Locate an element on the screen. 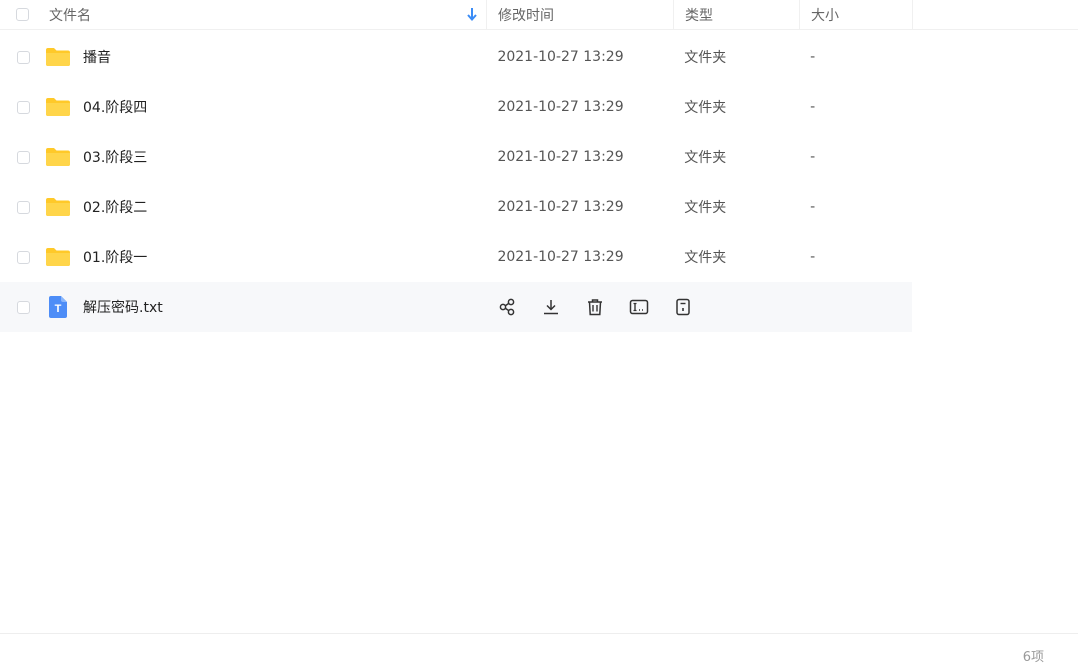 The height and width of the screenshot is (664, 1078). file-name-cell: 01.阶段一 is located at coordinates (243, 257).